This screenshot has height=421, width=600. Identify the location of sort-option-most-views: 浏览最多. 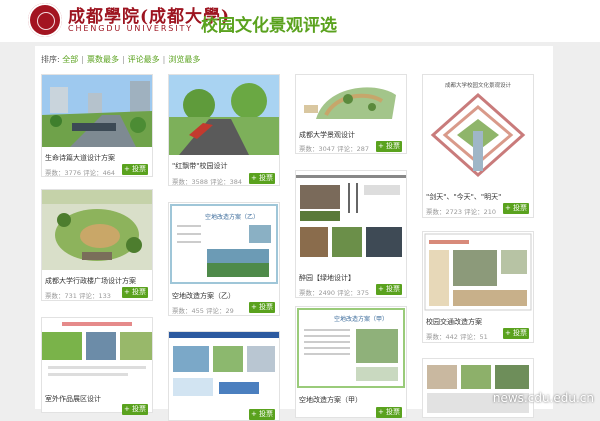
(184, 59).